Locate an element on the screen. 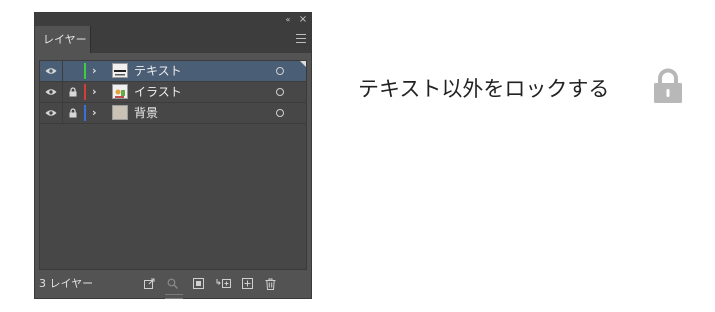 The height and width of the screenshot is (312, 715). close-panel-button: × is located at coordinates (303, 19).